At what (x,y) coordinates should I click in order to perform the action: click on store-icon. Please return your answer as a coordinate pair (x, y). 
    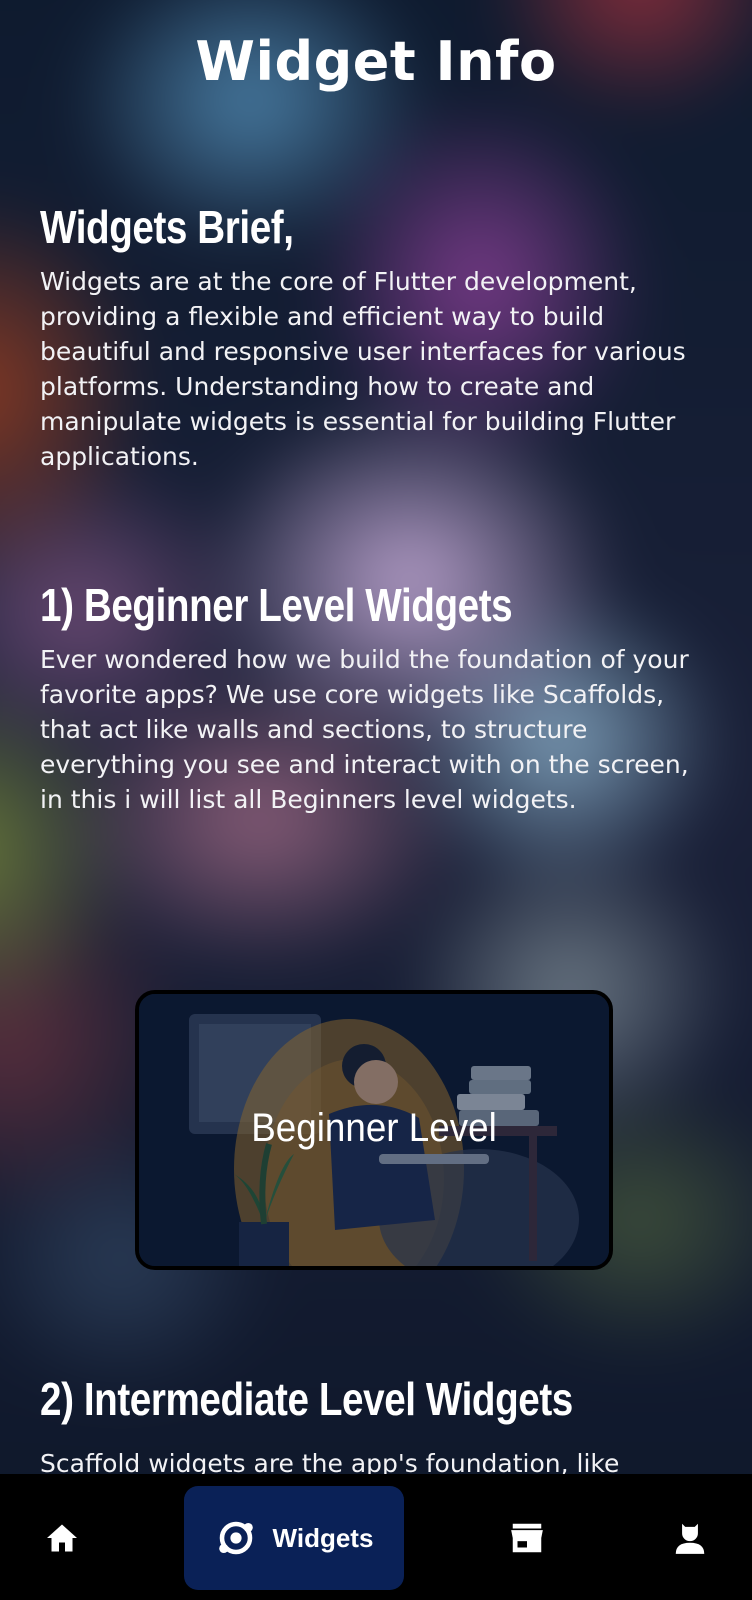
    Looking at the image, I should click on (527, 1538).